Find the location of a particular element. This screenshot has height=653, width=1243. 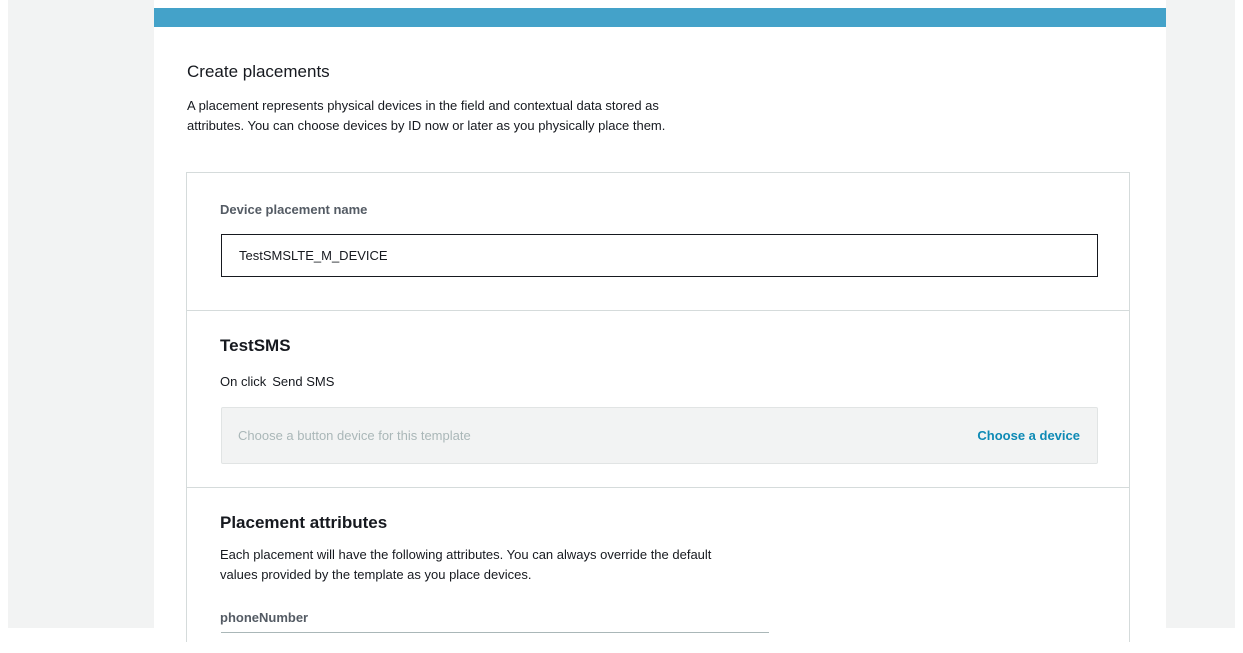

trigger-action-line: On click Send SMS is located at coordinates (277, 381).